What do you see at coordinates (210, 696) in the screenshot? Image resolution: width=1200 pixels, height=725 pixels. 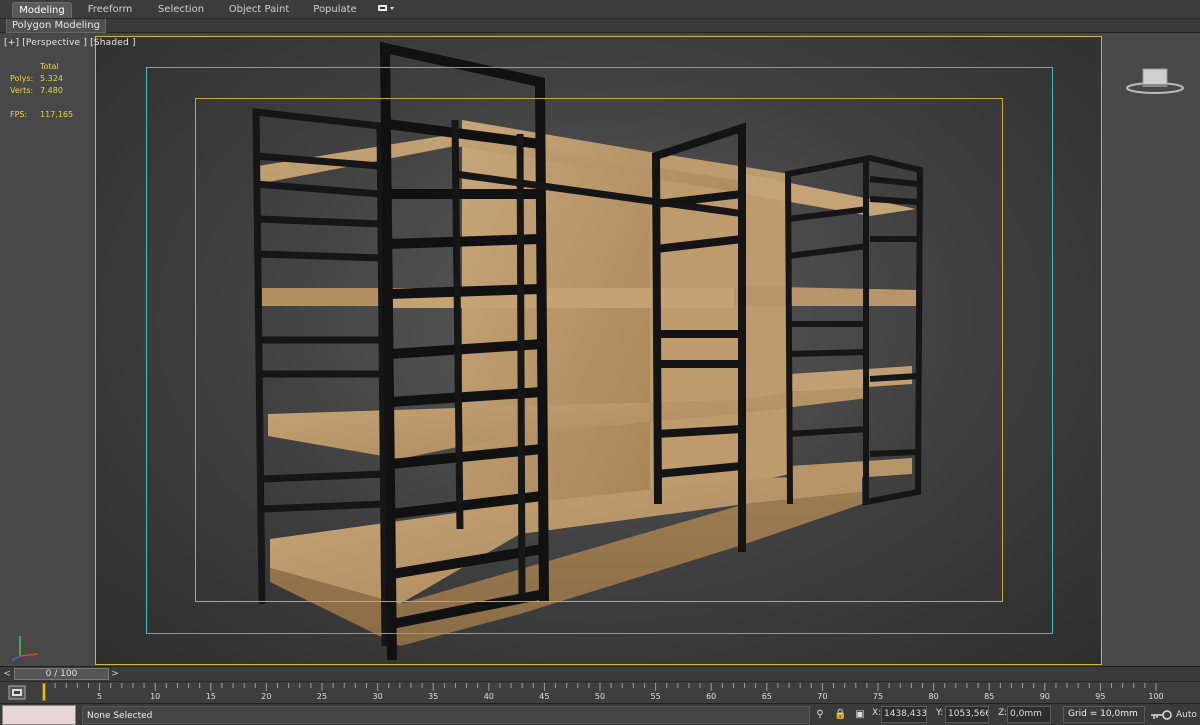 I see `ruler-tick-label: 15` at bounding box center [210, 696].